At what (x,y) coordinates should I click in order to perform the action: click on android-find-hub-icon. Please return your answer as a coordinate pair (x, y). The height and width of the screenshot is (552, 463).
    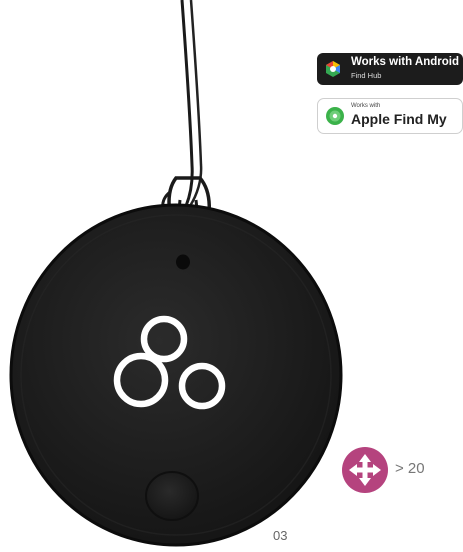
    Looking at the image, I should click on (333, 69).